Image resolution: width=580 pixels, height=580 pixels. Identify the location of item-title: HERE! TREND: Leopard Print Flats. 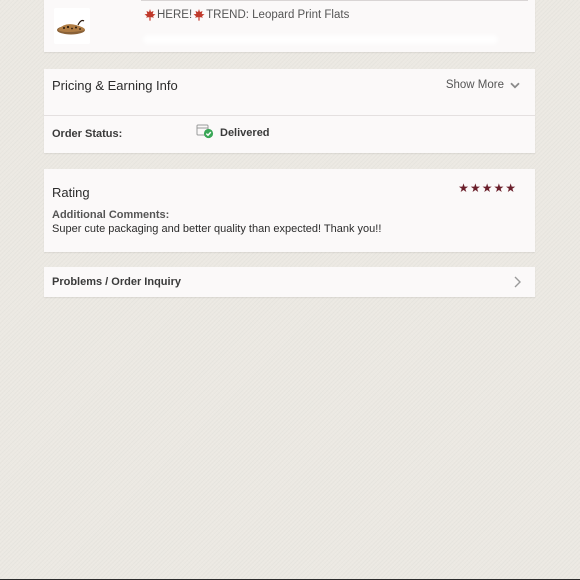
(246, 15).